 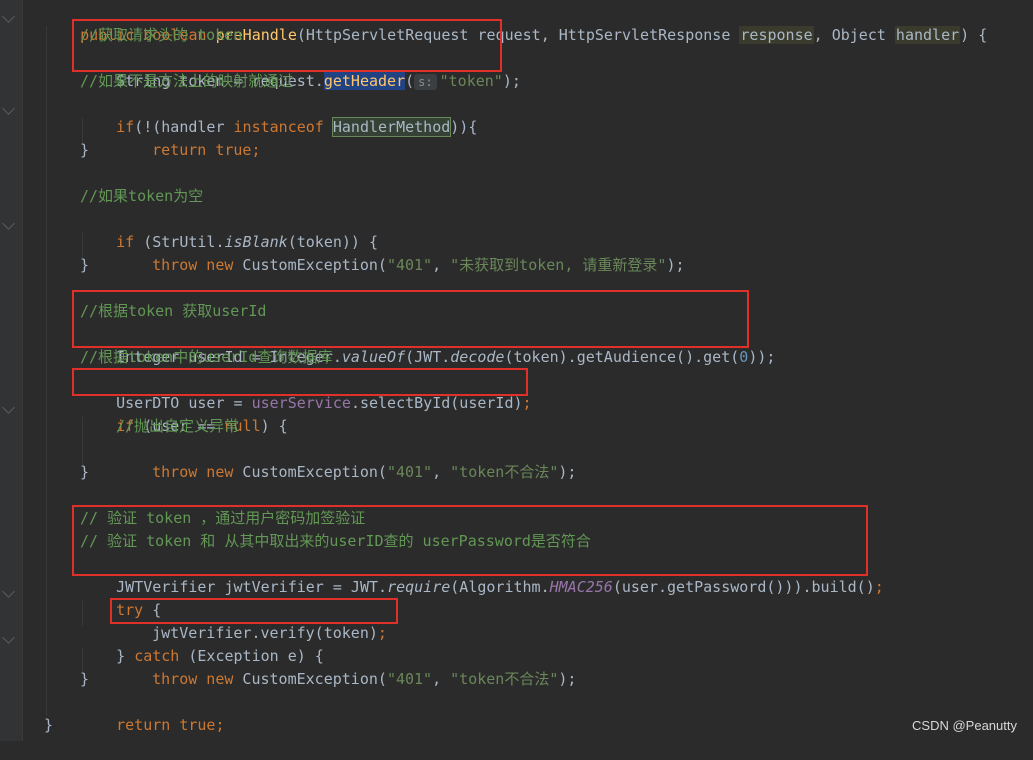 What do you see at coordinates (278, 115) in the screenshot?
I see `code-line: if(!(handler instanceof HandlerMethod)){` at bounding box center [278, 115].